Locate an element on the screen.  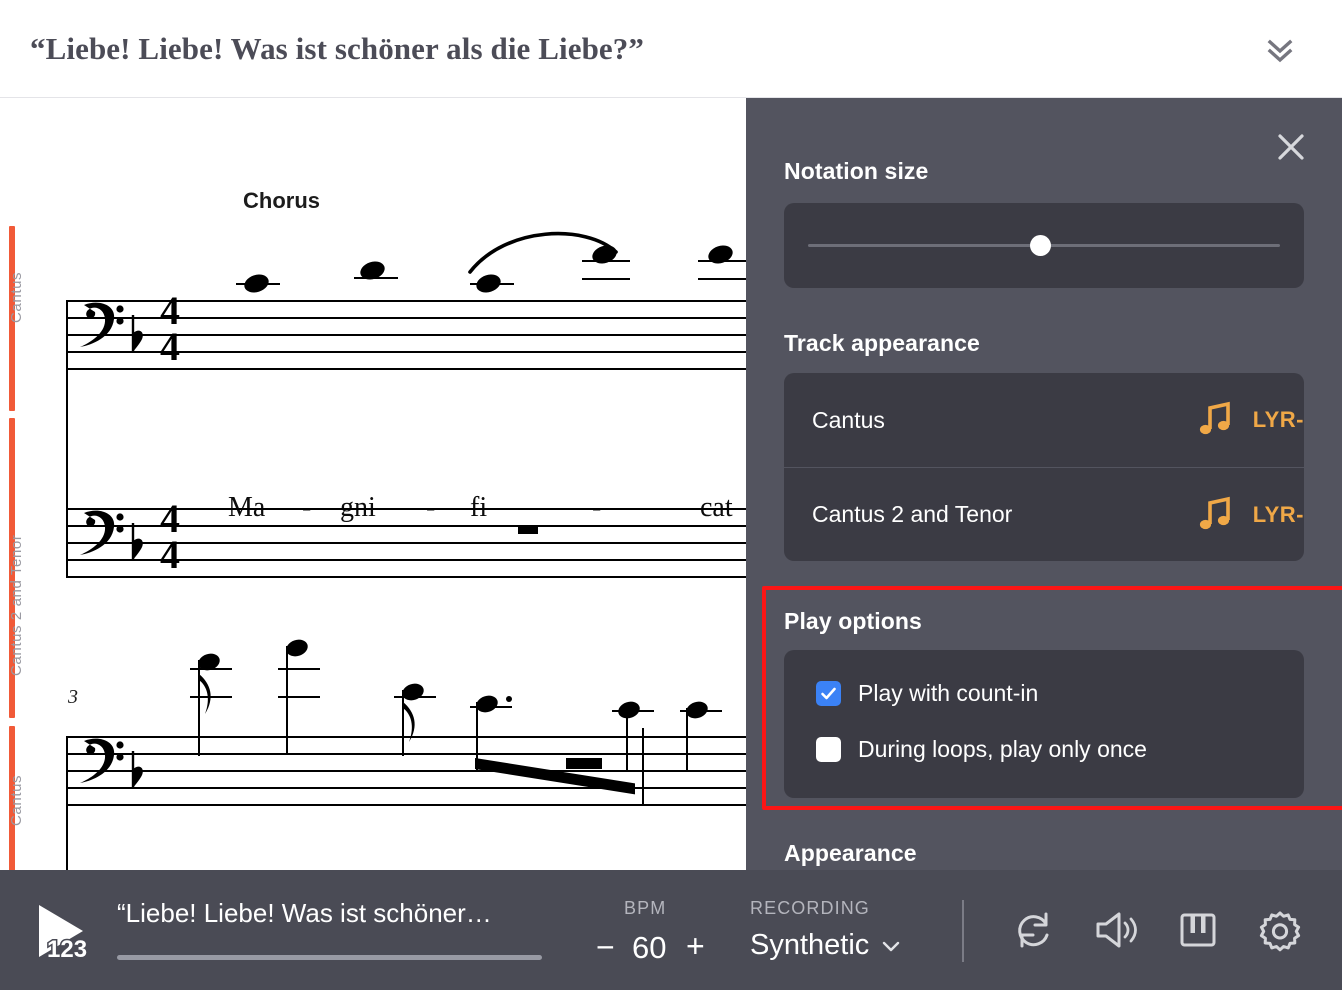
play-button: 123 is located at coordinates (60, 930).